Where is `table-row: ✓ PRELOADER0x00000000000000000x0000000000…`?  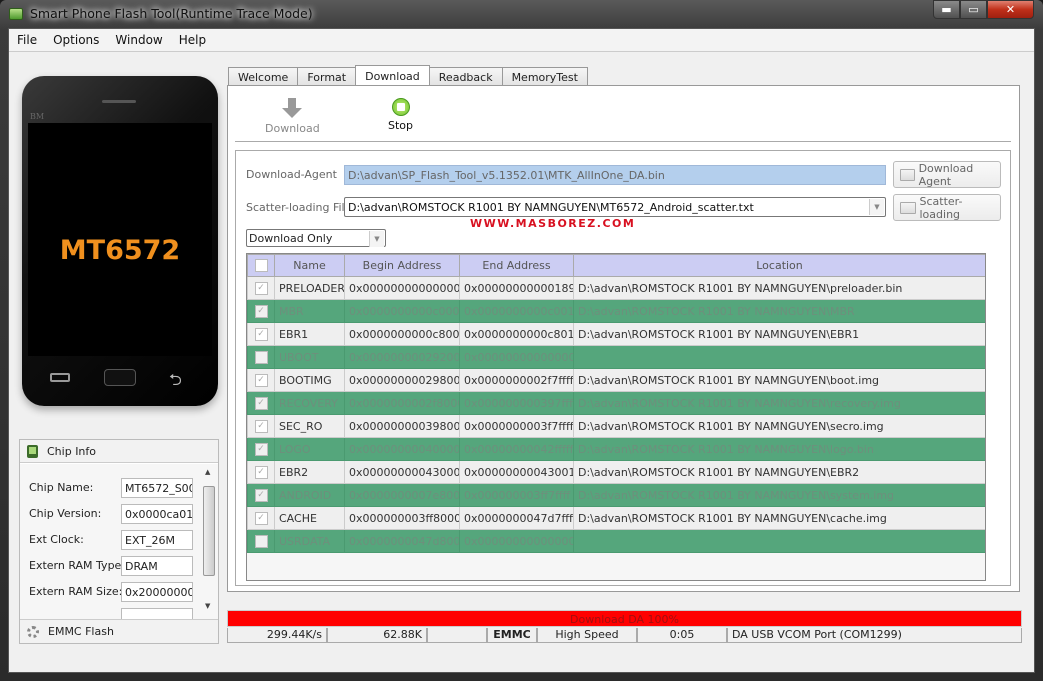 table-row: ✓ PRELOADER0x00000000000000000x0000000000… is located at coordinates (616, 288).